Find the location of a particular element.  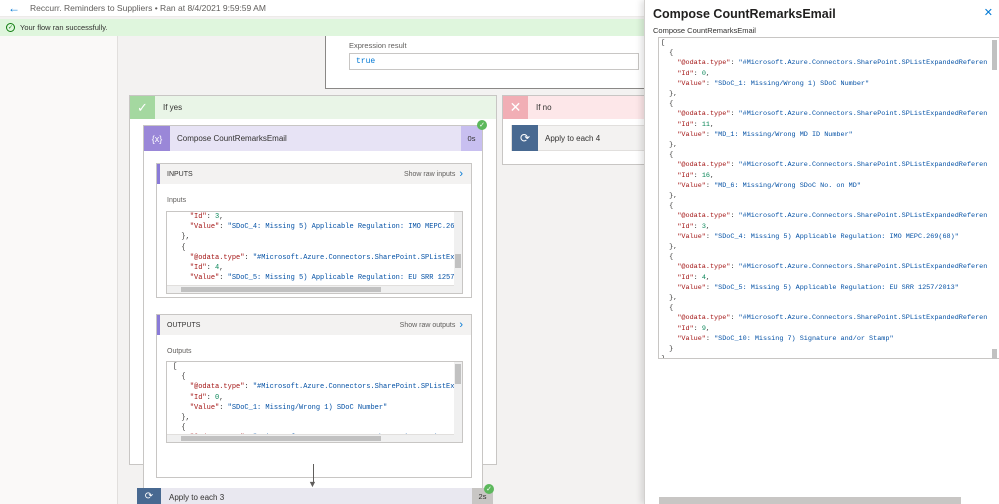

inputs-horizontal-scrollbar is located at coordinates (314, 289).